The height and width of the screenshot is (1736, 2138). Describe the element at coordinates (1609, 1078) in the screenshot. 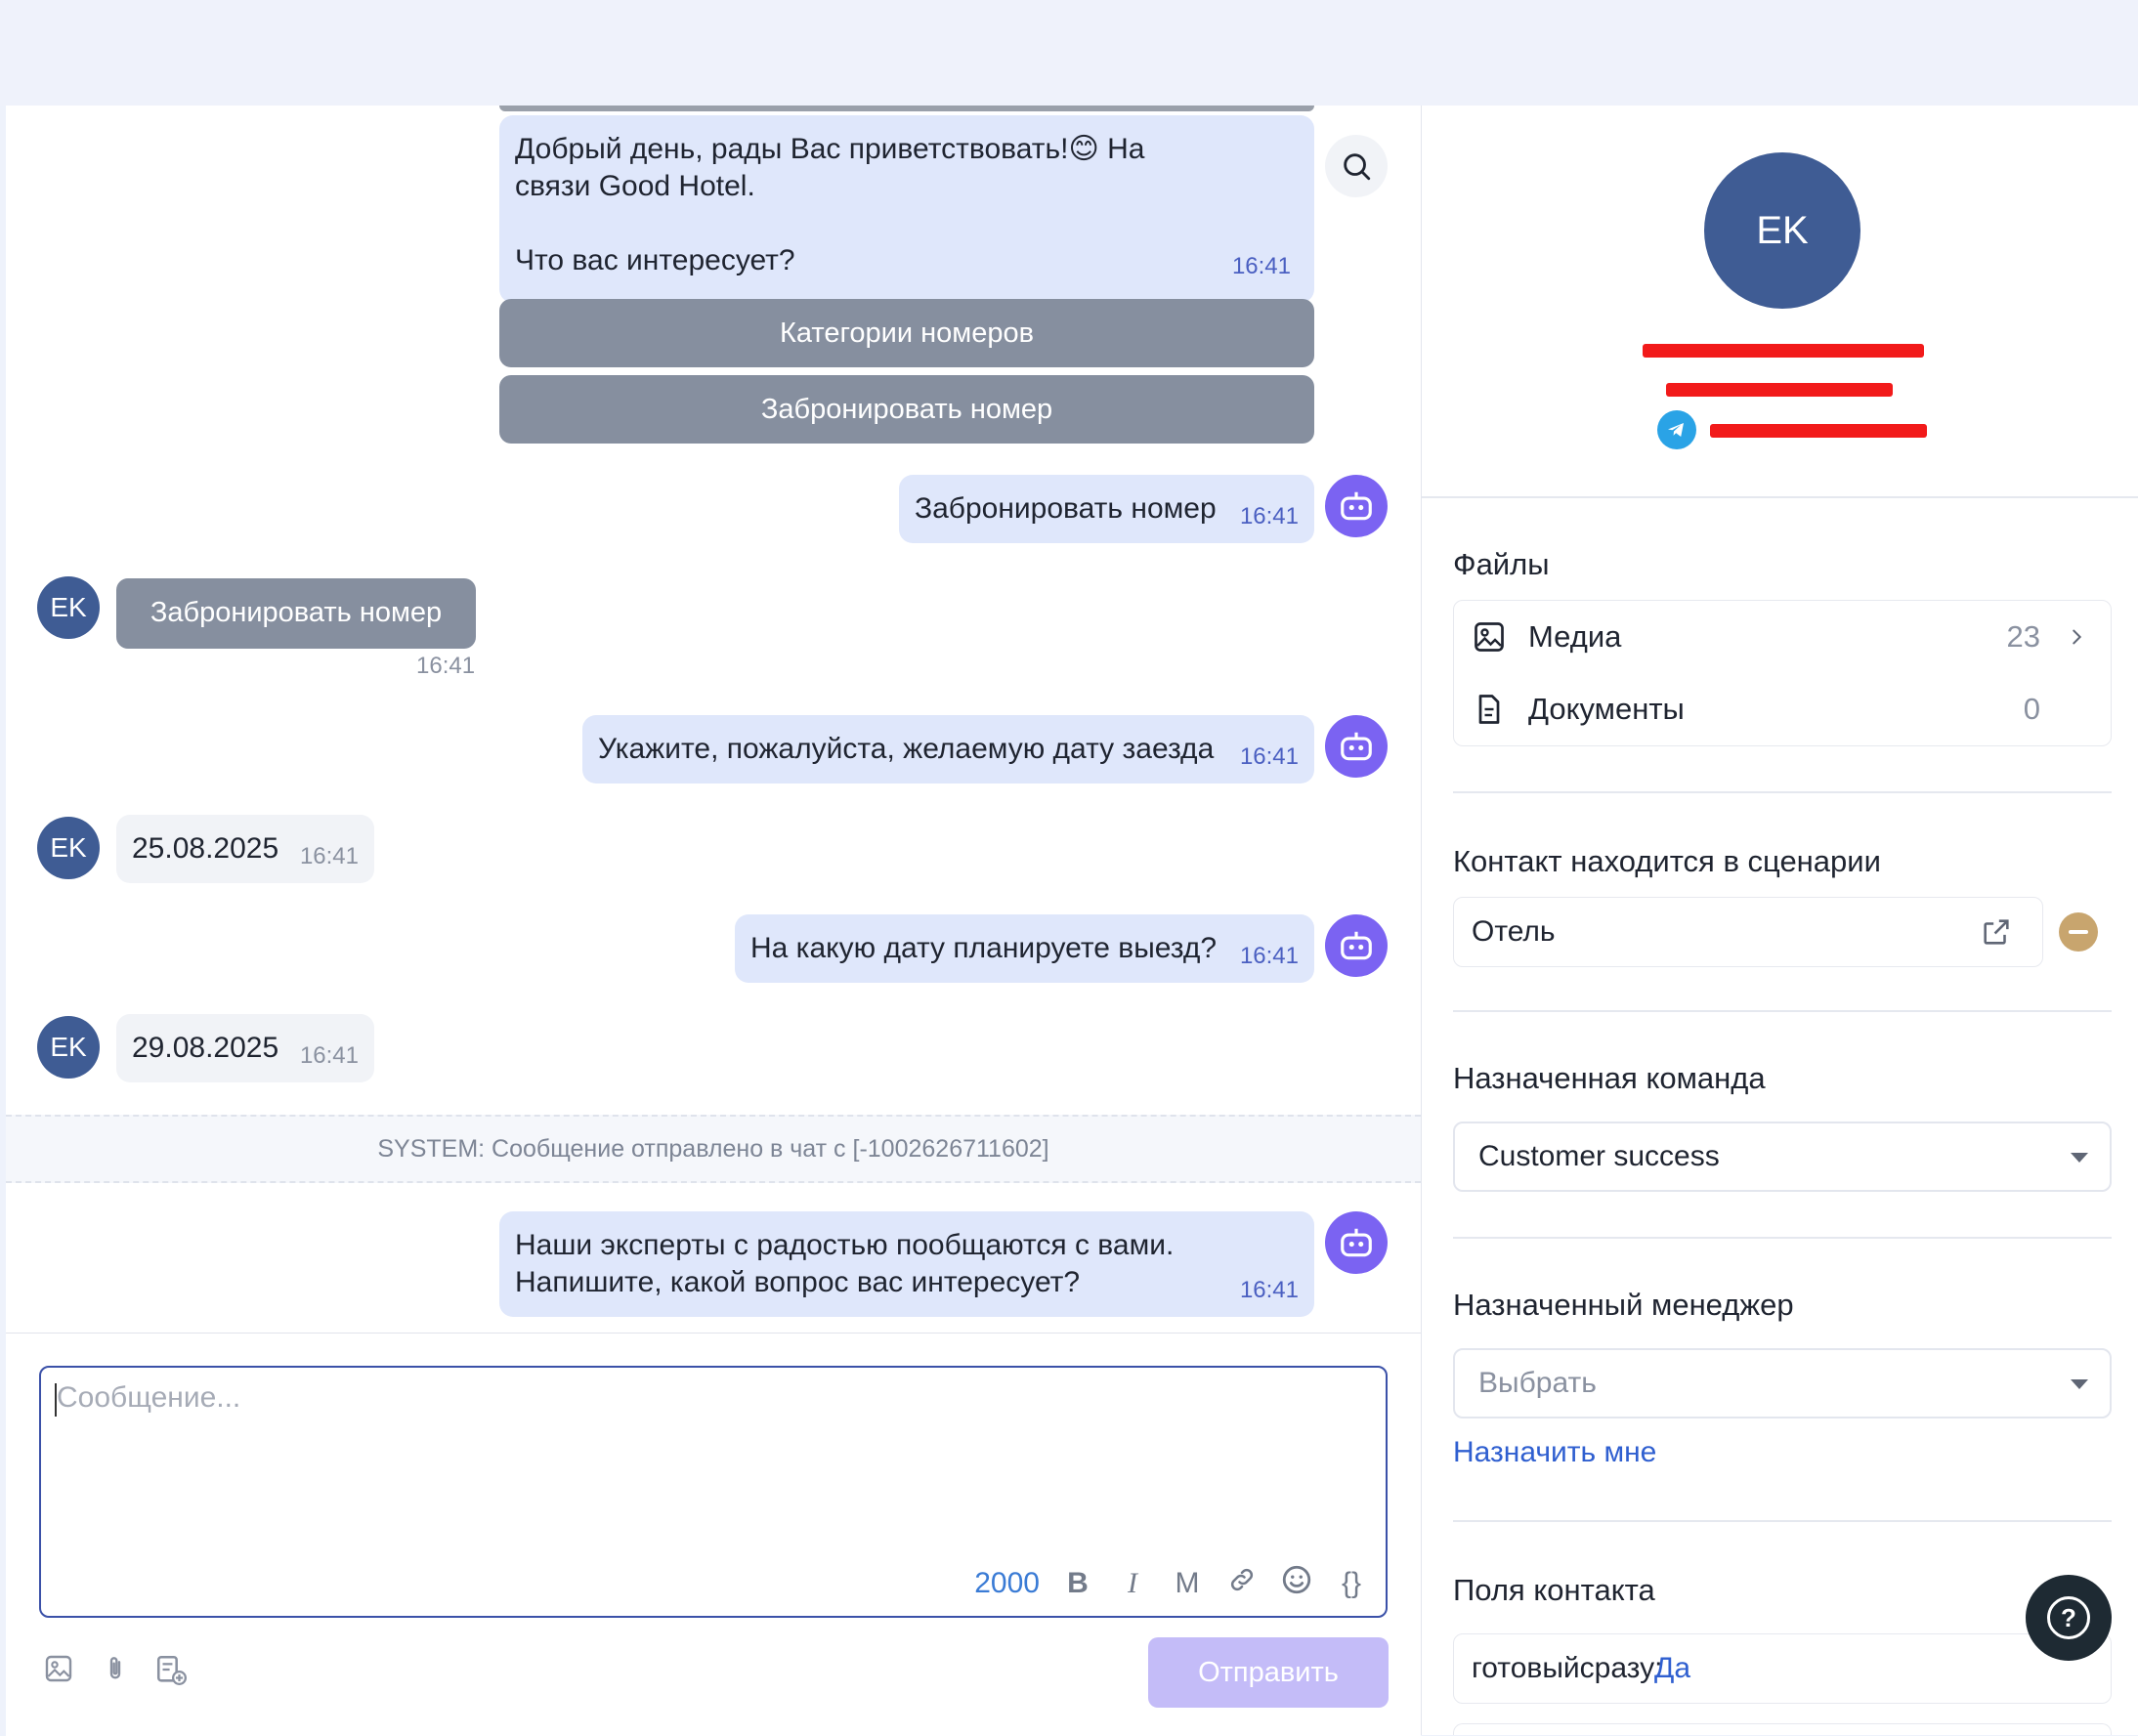

I see `team-title: Назначенная команда` at that location.